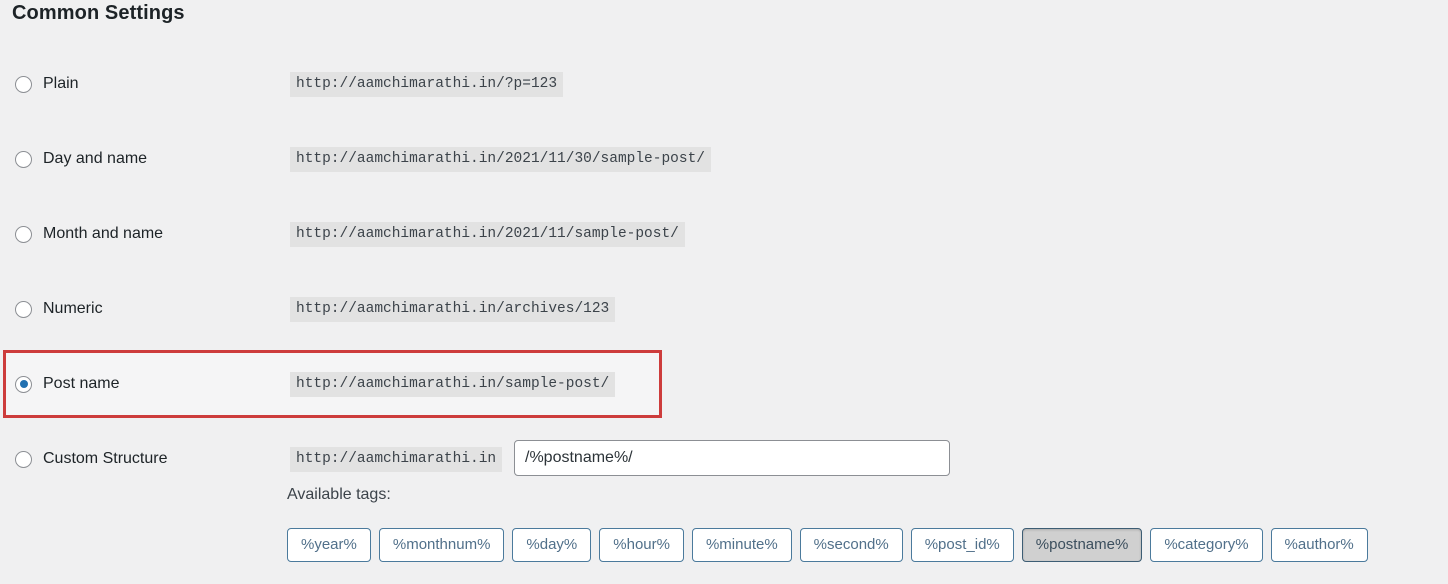 This screenshot has width=1448, height=584. What do you see at coordinates (1206, 545) in the screenshot?
I see `tag-button-category: %category%` at bounding box center [1206, 545].